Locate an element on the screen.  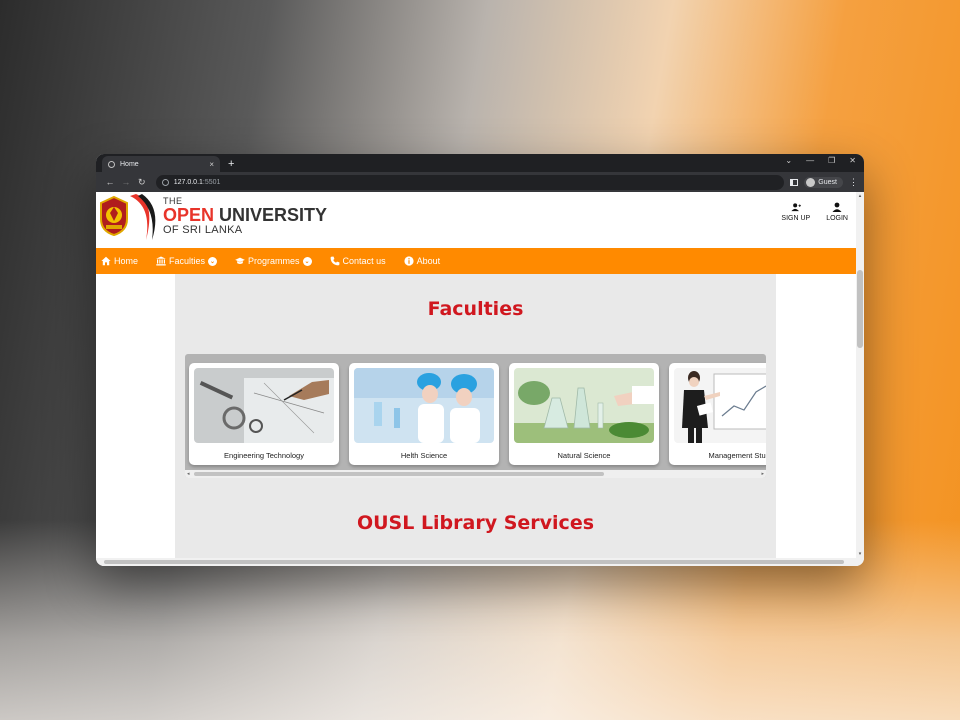
toolbar-right: Guest ⋮ is located at coordinates (824, 182).